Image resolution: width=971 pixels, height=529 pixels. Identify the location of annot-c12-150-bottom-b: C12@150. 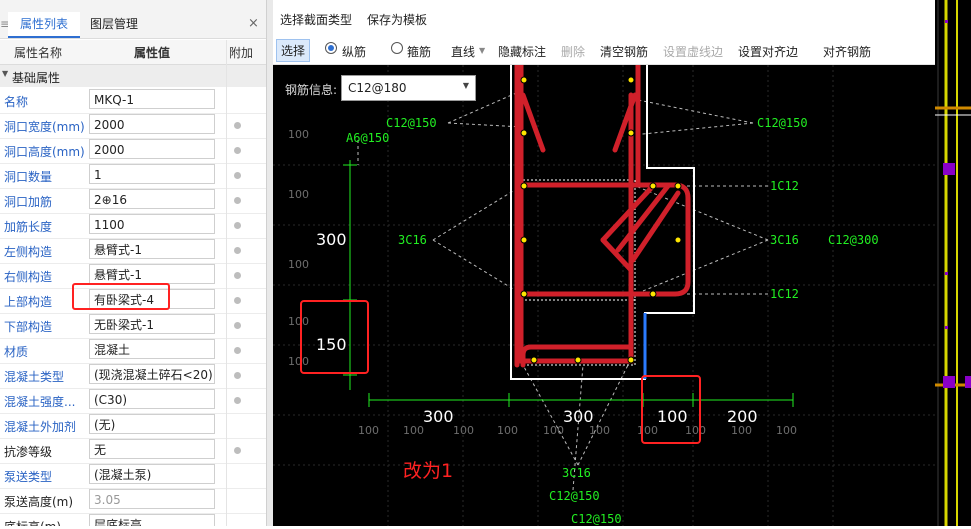
(596, 519).